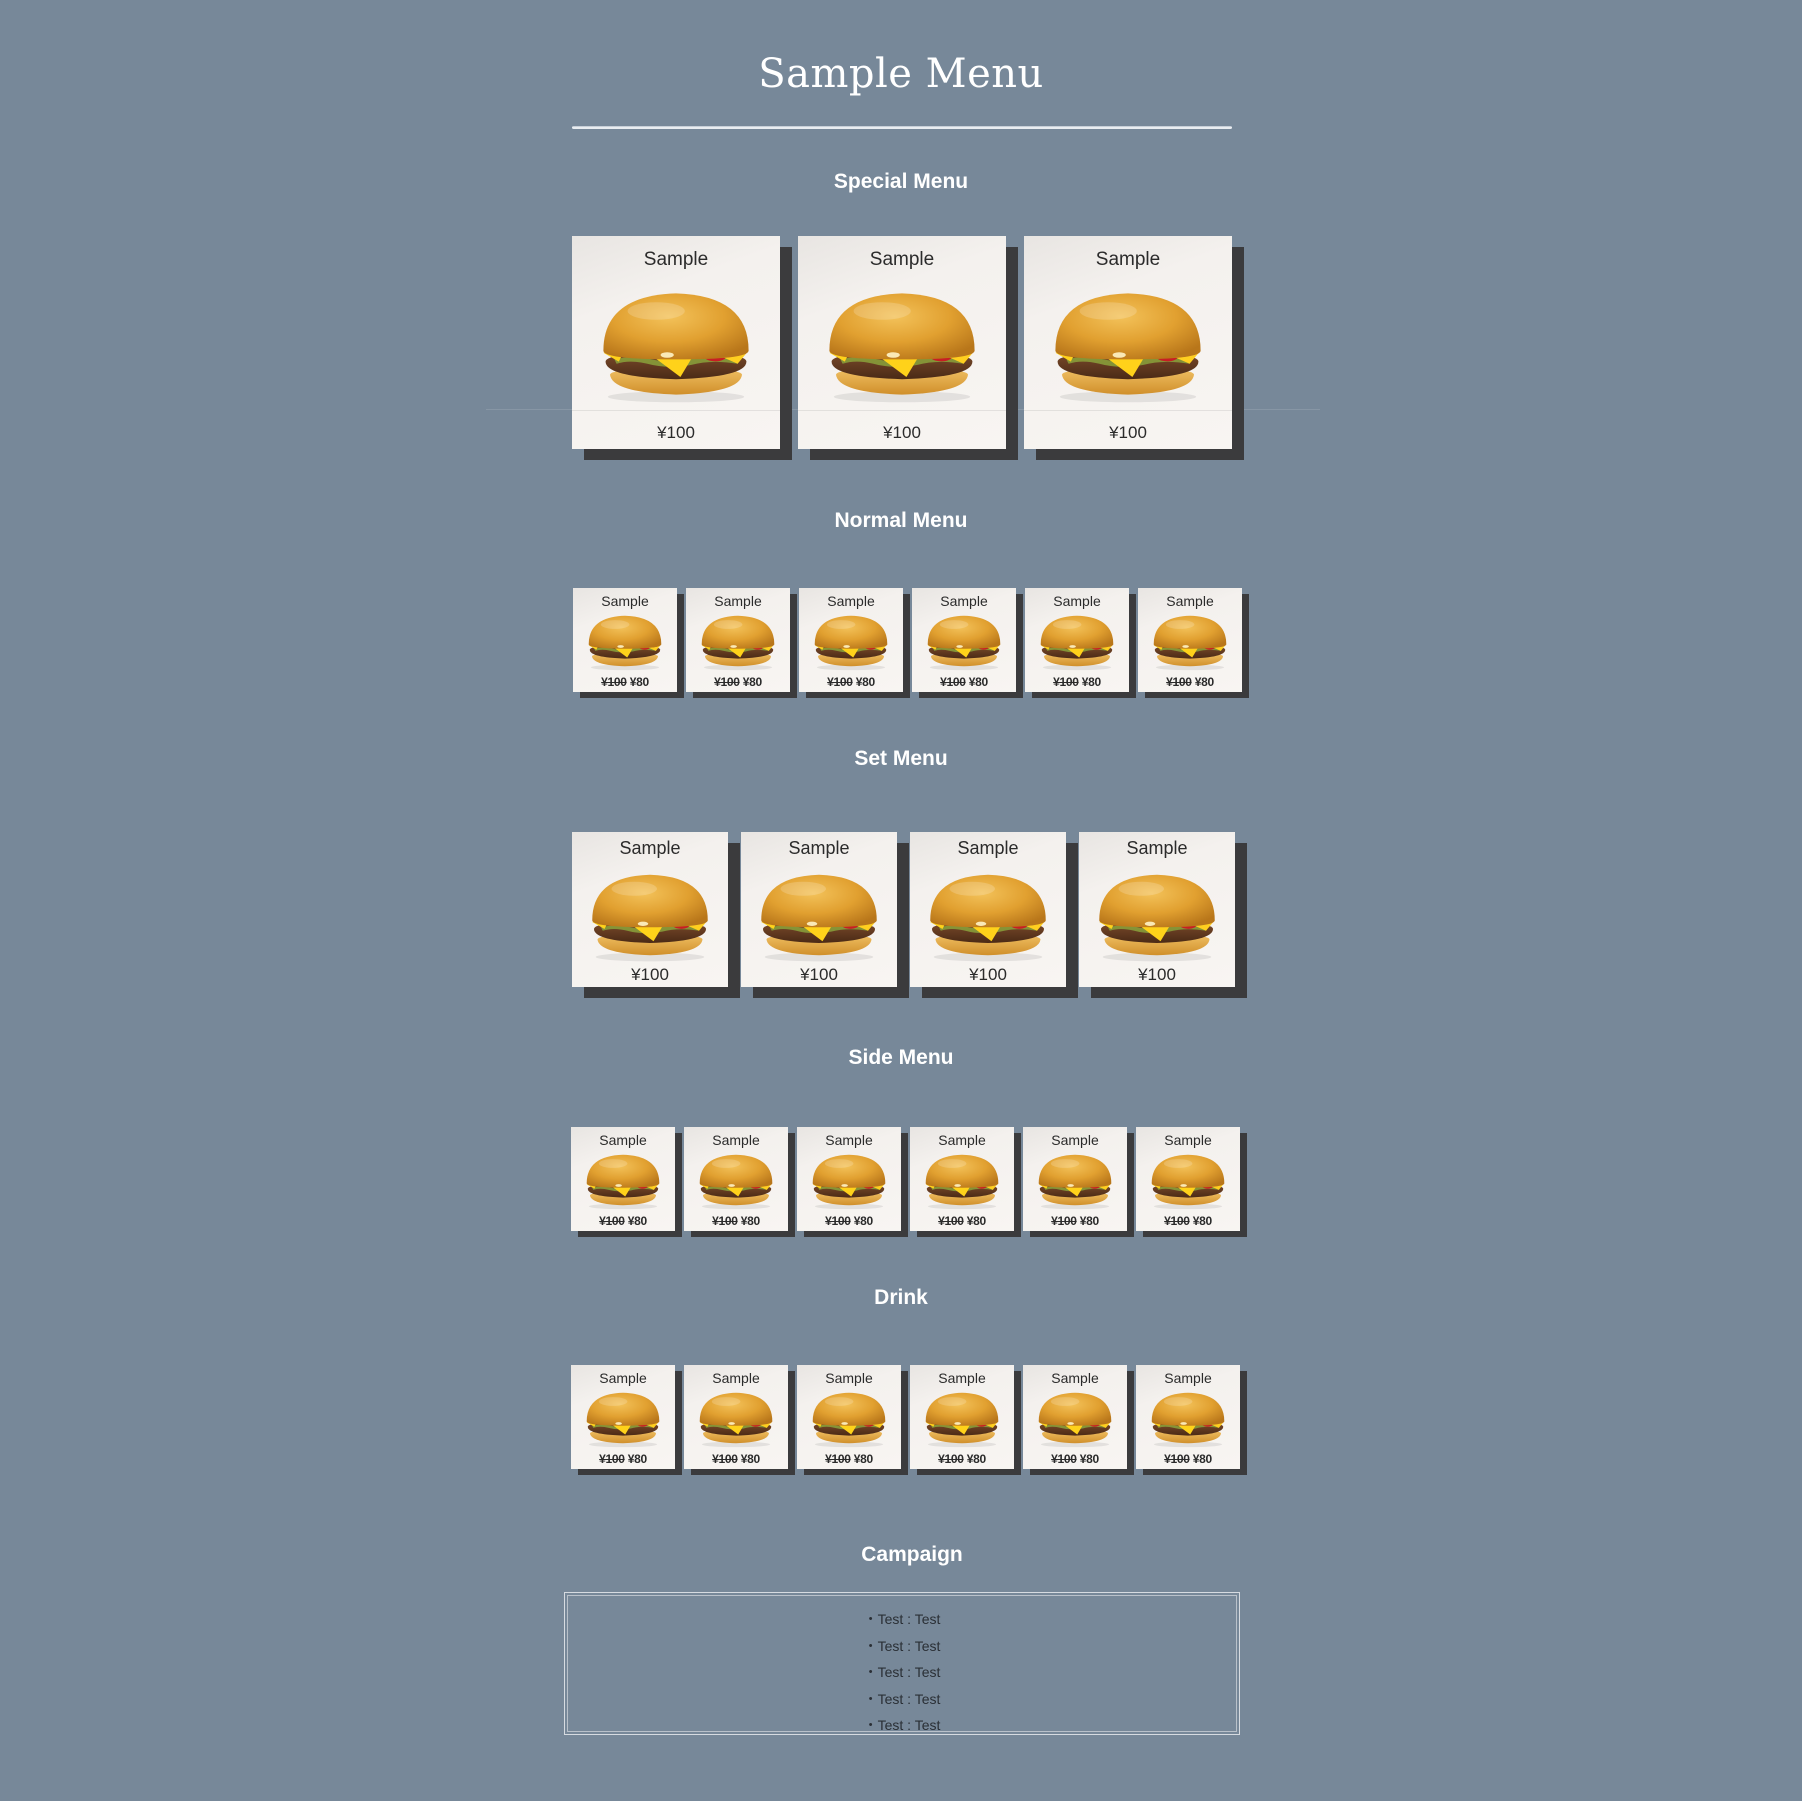 The image size is (1802, 1801). What do you see at coordinates (901, 181) in the screenshot?
I see `section-title-special: Special Menu` at bounding box center [901, 181].